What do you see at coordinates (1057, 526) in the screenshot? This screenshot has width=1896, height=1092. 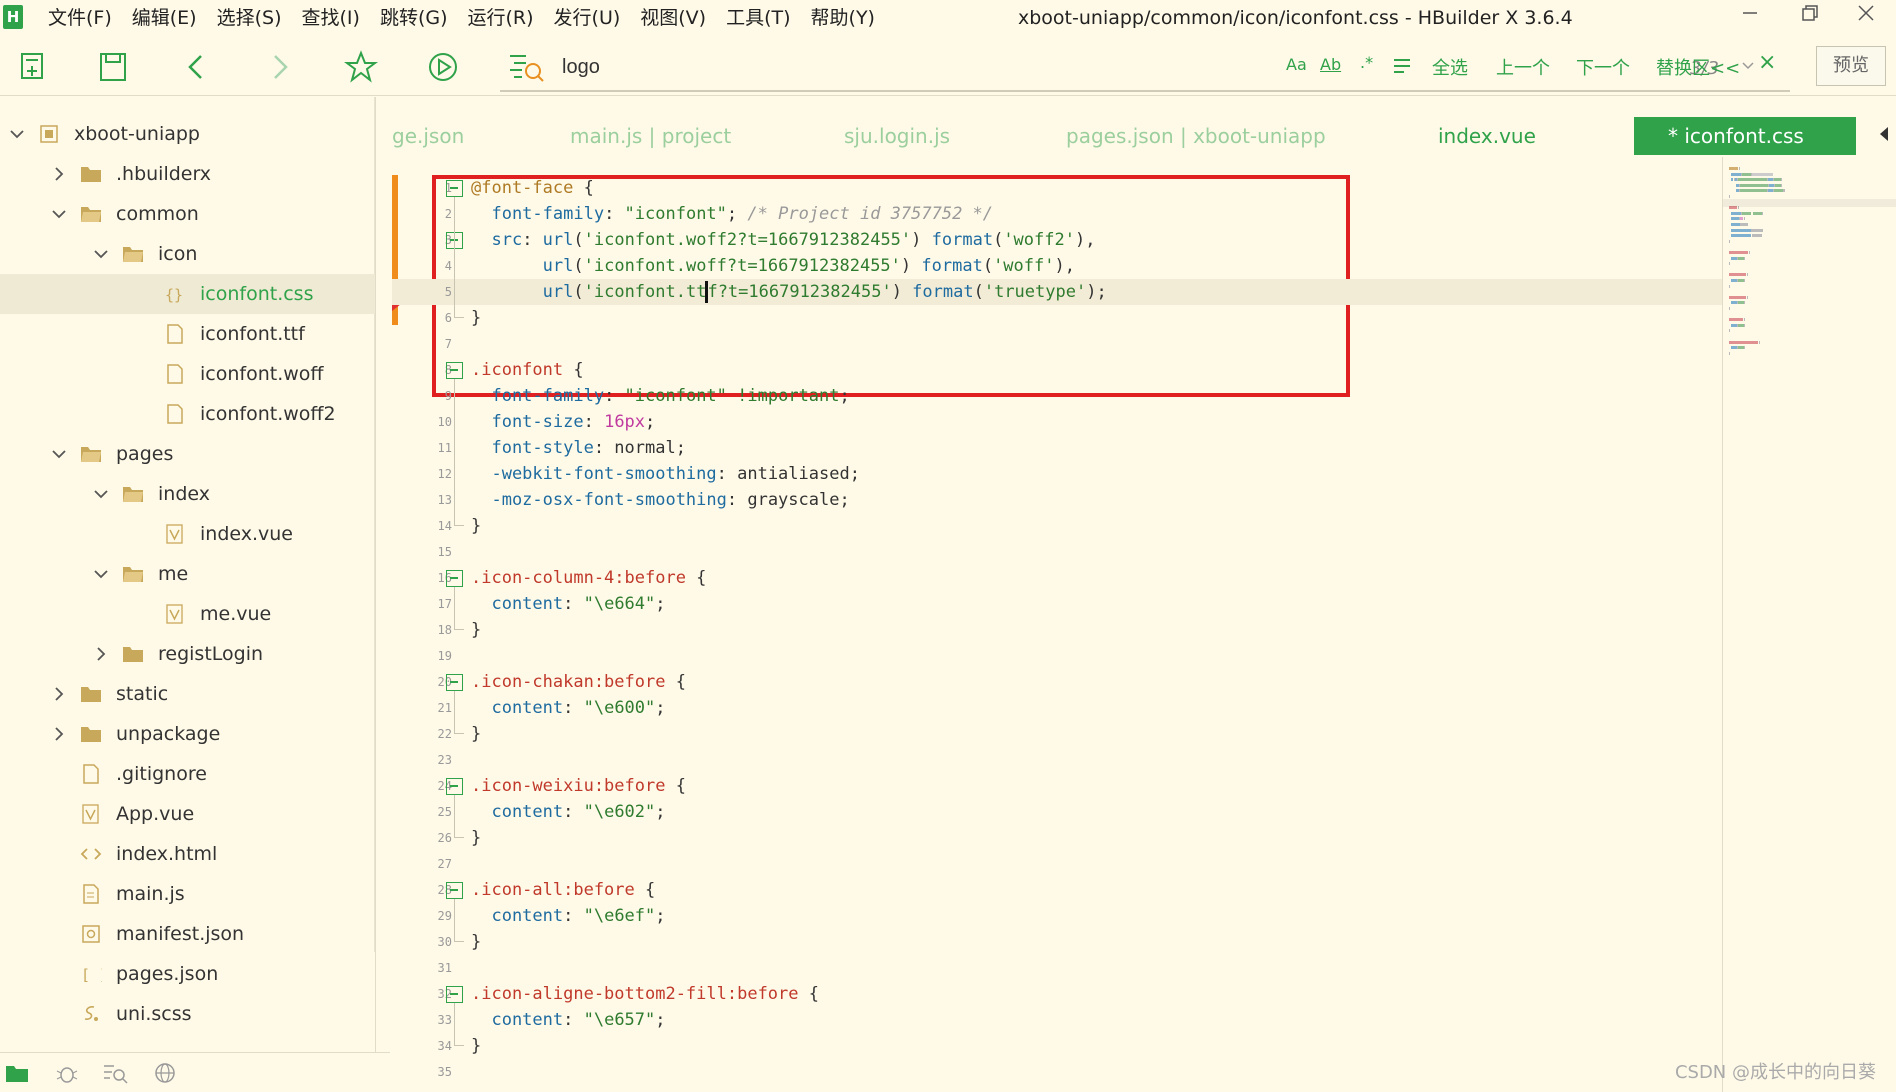 I see `code-line: 14}` at bounding box center [1057, 526].